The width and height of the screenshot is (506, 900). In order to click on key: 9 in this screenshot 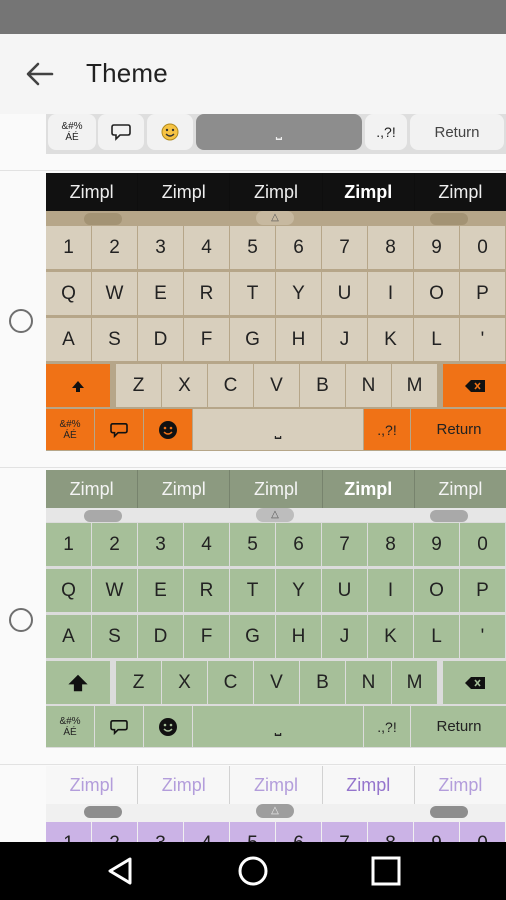, I will do `click(436, 247)`.